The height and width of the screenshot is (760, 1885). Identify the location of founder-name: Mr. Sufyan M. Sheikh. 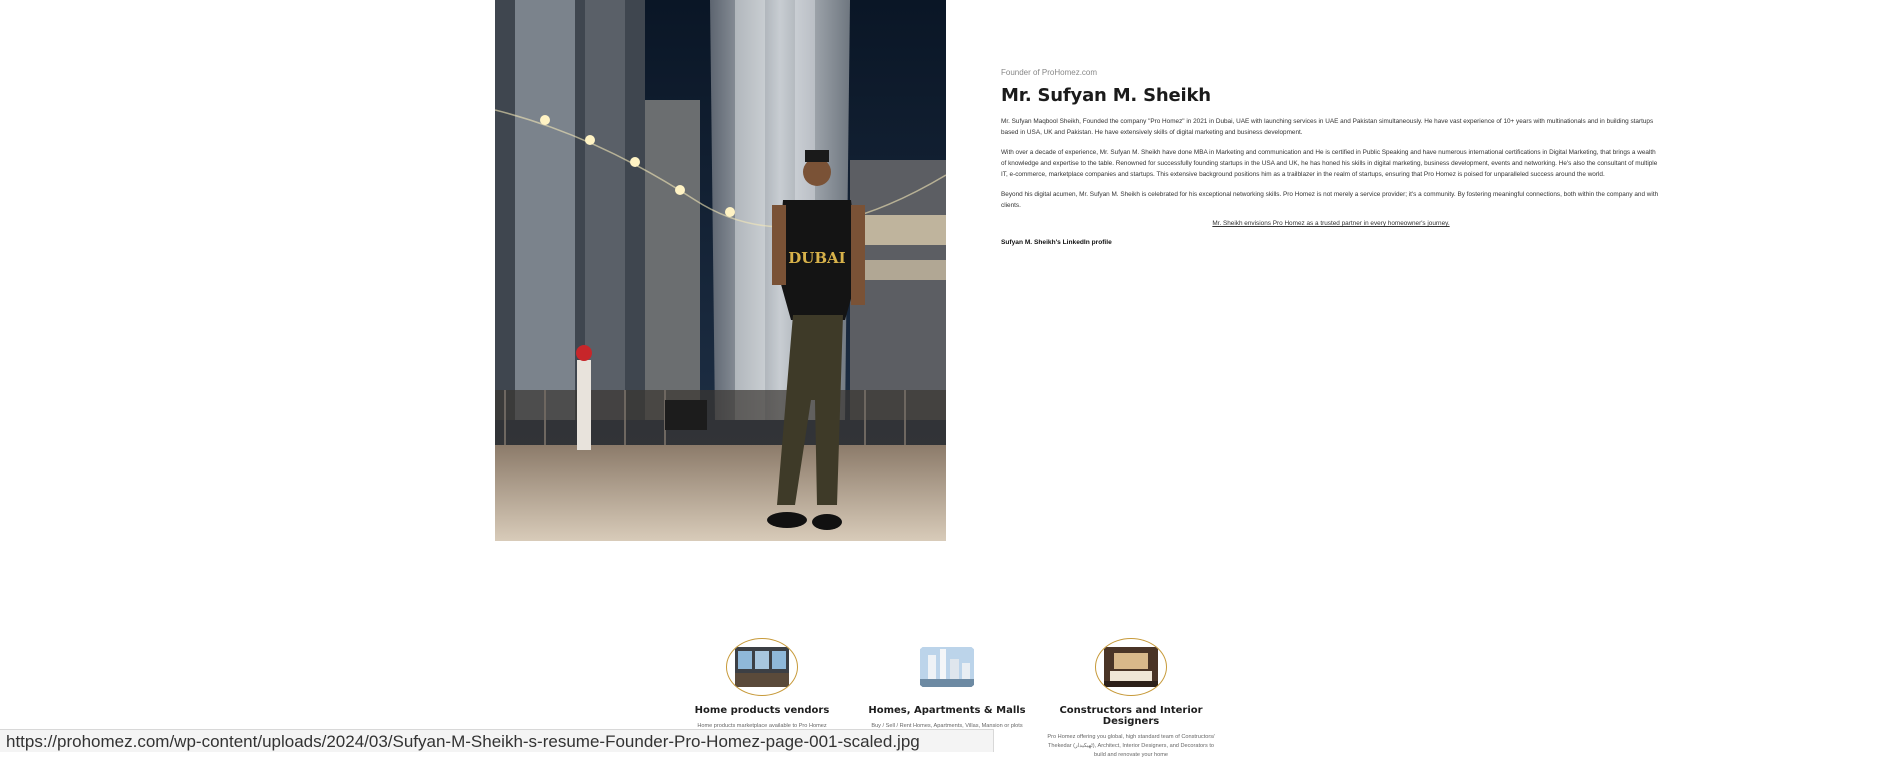
(1106, 95).